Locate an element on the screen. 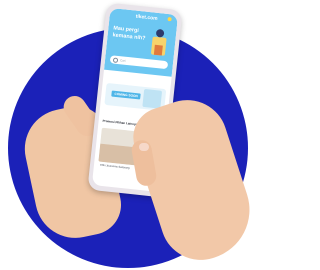 The image size is (320, 270). thumb-nail is located at coordinates (144, 147).